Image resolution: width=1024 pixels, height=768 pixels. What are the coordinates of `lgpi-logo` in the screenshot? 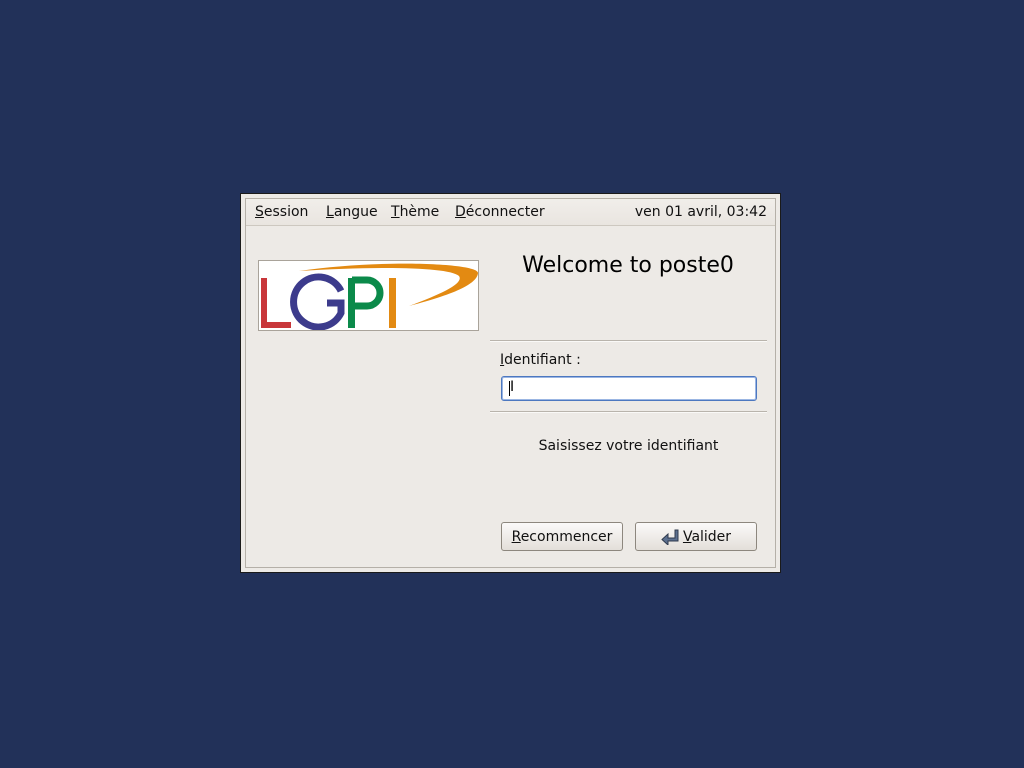 It's located at (368, 295).